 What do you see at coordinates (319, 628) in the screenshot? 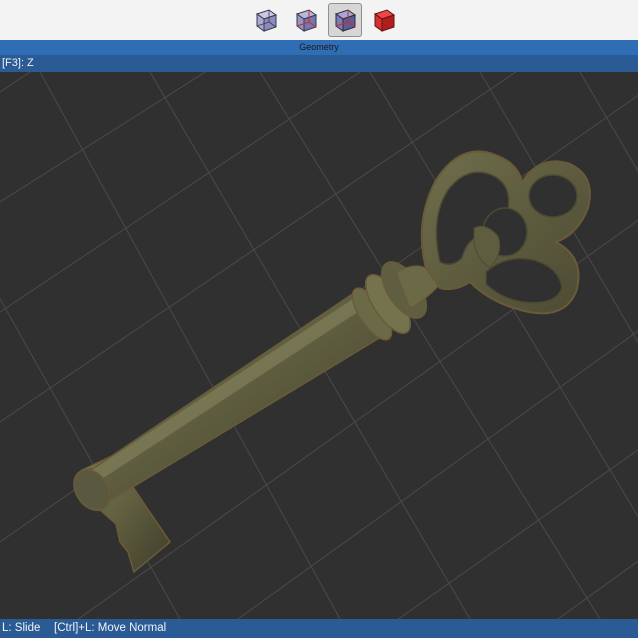
I see `status-bar: L: Slide [Ctrl]+L: Move Normal` at bounding box center [319, 628].